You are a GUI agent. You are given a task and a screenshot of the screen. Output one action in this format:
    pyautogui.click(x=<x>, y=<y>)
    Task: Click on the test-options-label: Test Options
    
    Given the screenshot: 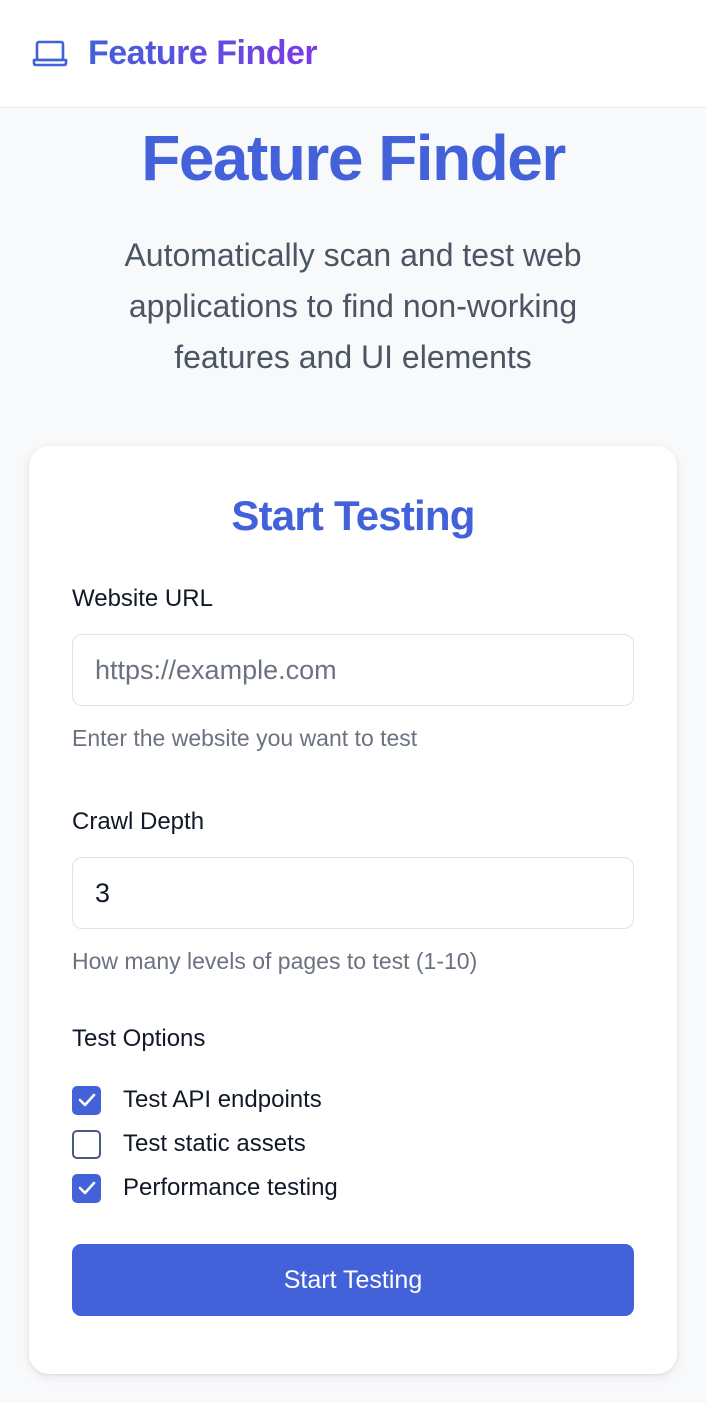 What is the action you would take?
    pyautogui.click(x=139, y=1038)
    